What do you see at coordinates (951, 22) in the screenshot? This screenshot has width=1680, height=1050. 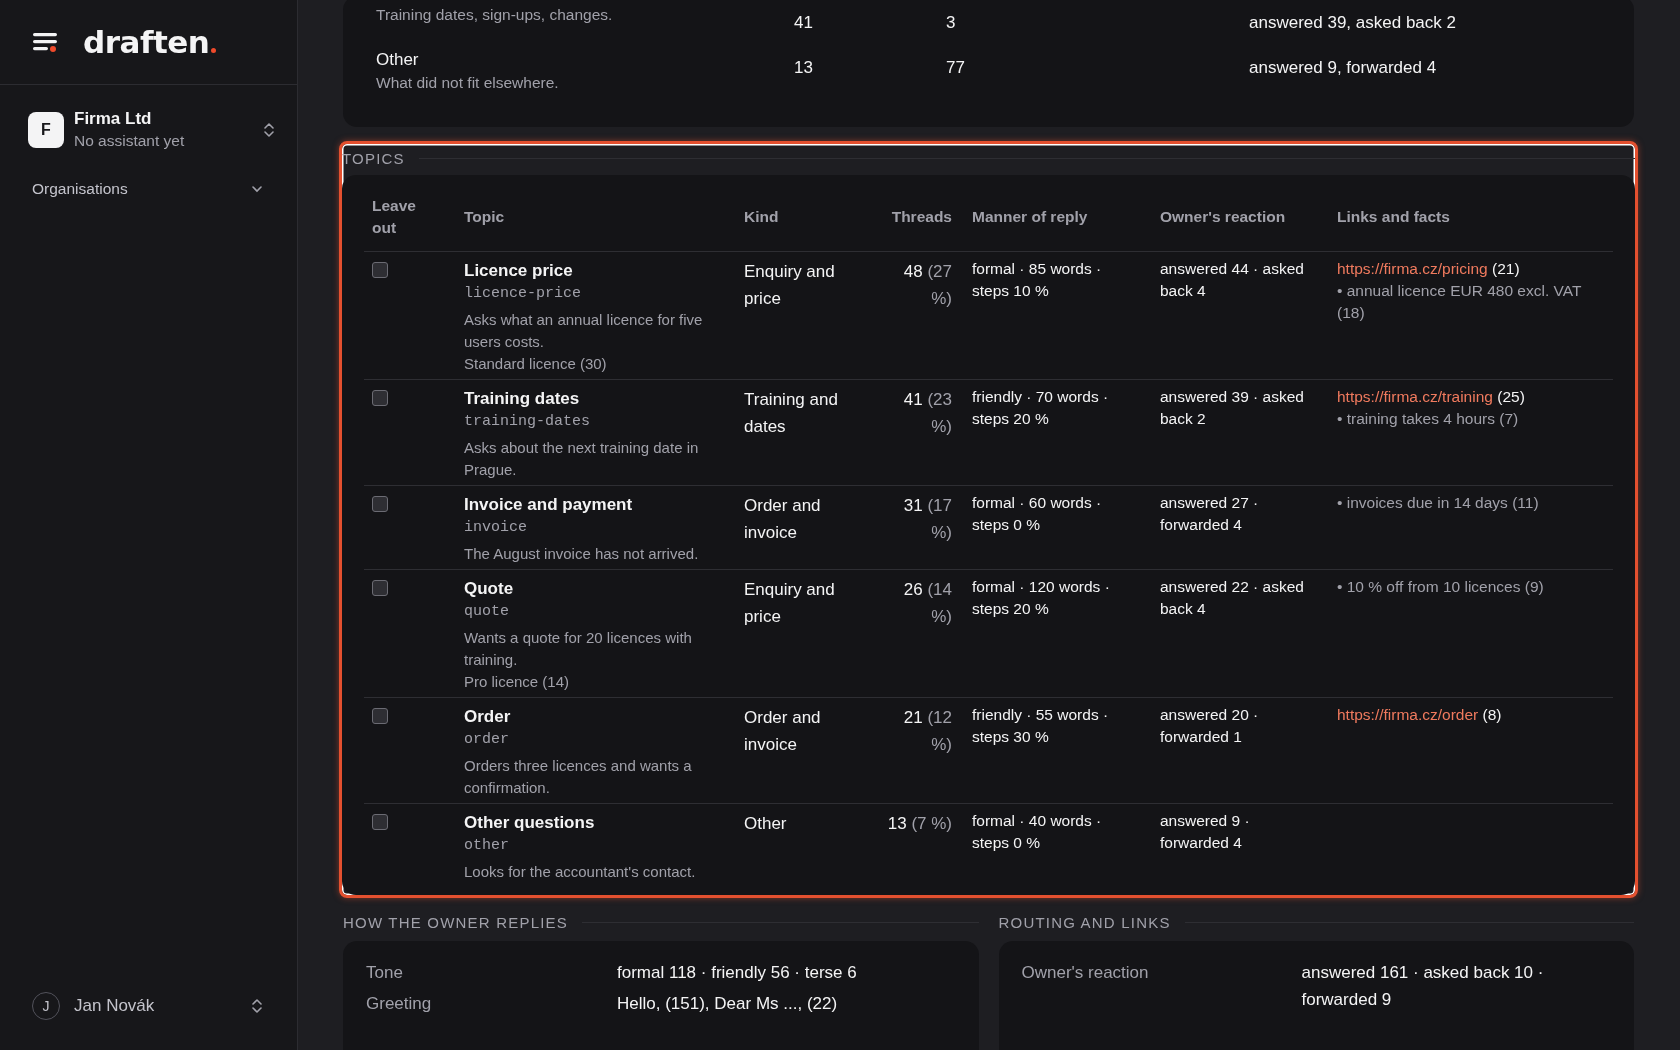 I see `table-cell: 3` at bounding box center [951, 22].